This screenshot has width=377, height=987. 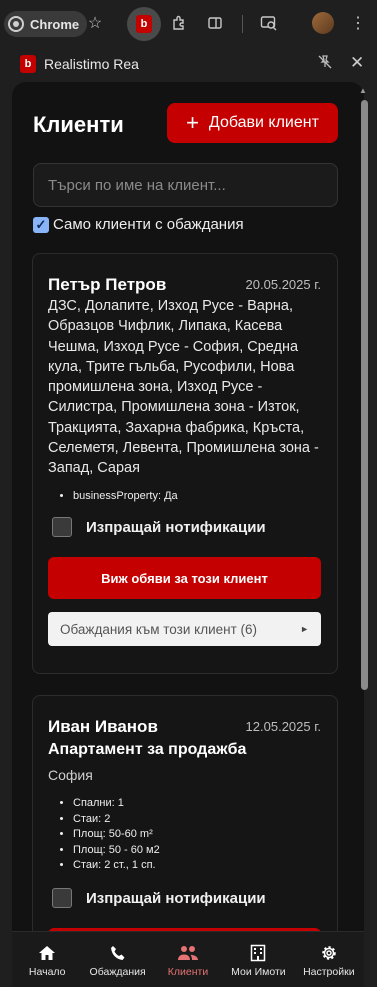 What do you see at coordinates (147, 749) in the screenshot?
I see `client-property-type: Апартамент за продажба` at bounding box center [147, 749].